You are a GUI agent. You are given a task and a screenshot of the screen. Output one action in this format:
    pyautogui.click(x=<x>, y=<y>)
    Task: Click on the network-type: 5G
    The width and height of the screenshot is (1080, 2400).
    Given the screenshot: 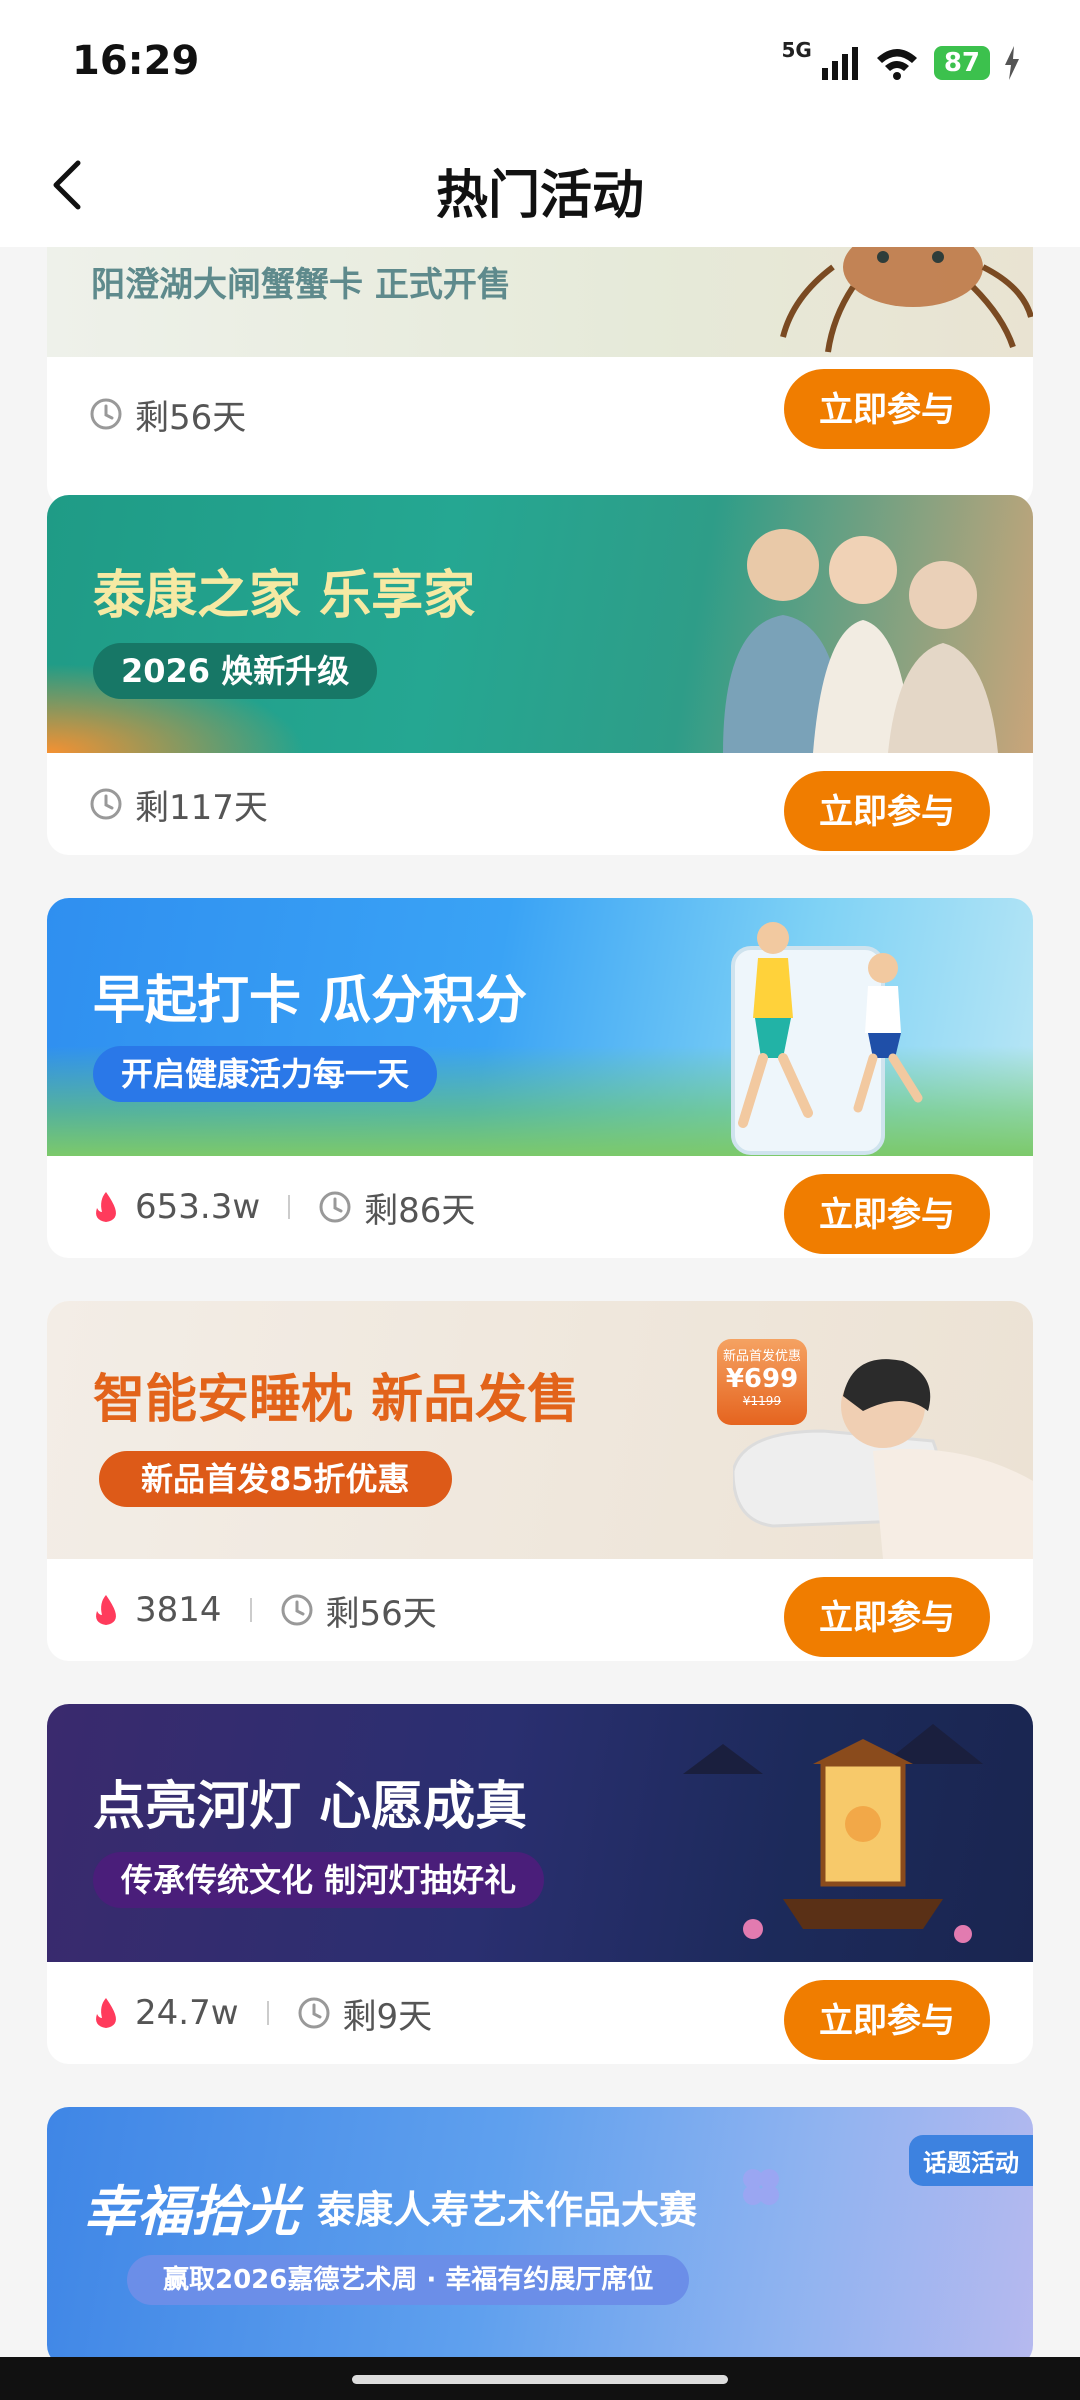 What is the action you would take?
    pyautogui.click(x=796, y=50)
    